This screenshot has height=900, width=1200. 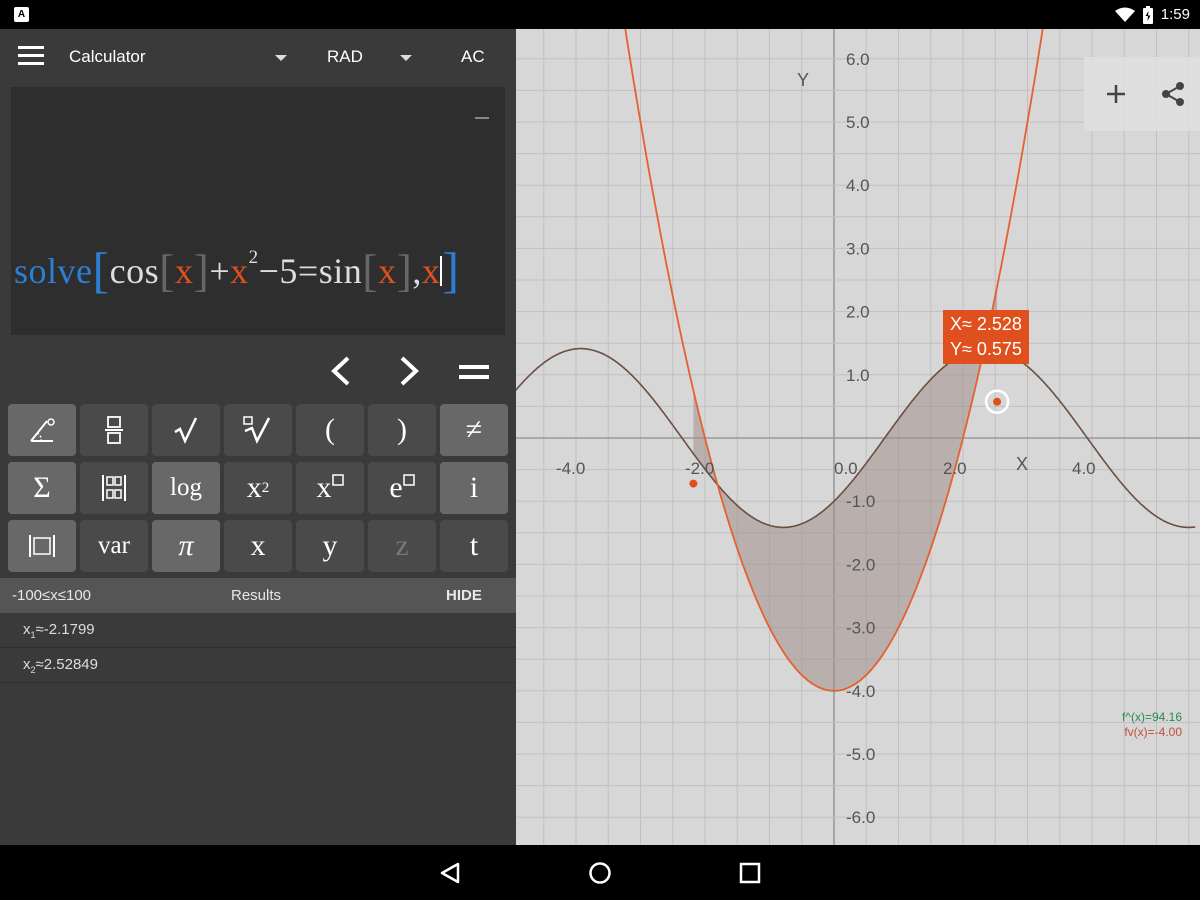 I want to click on x-squared-base: x, so click(x=254, y=487).